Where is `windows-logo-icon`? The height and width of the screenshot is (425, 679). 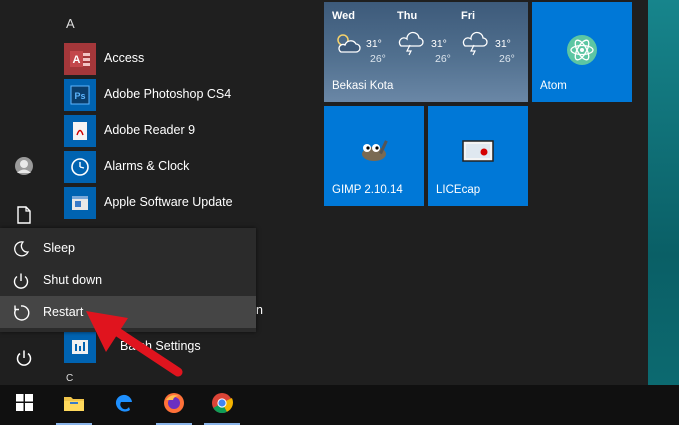
windows-logo-icon is located at coordinates (24, 405).